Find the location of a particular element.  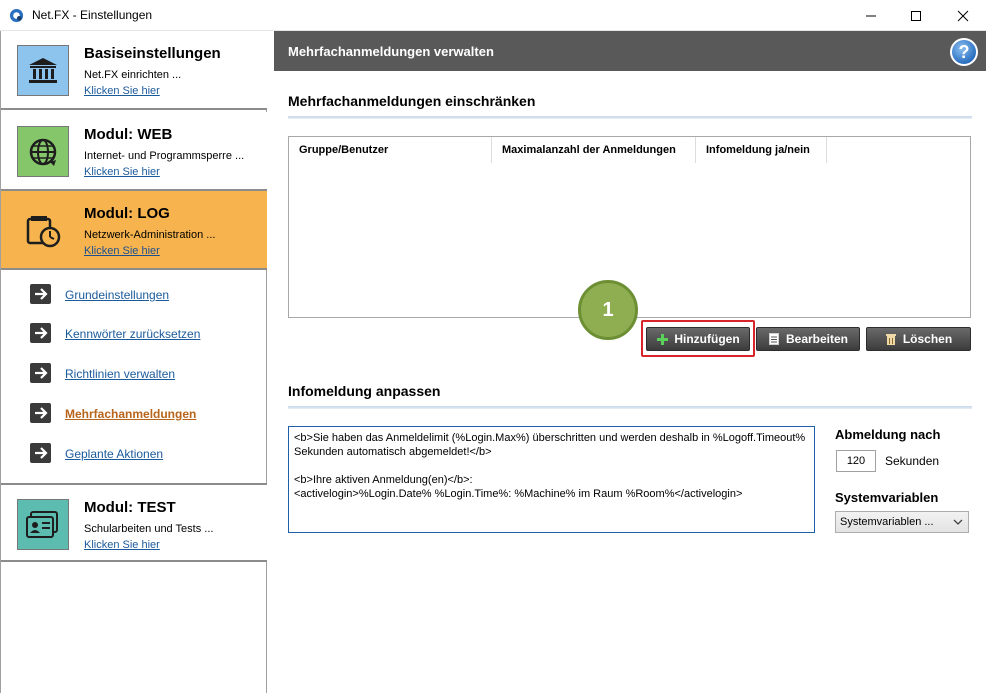

edit-button: Bearbeiten is located at coordinates (808, 339).